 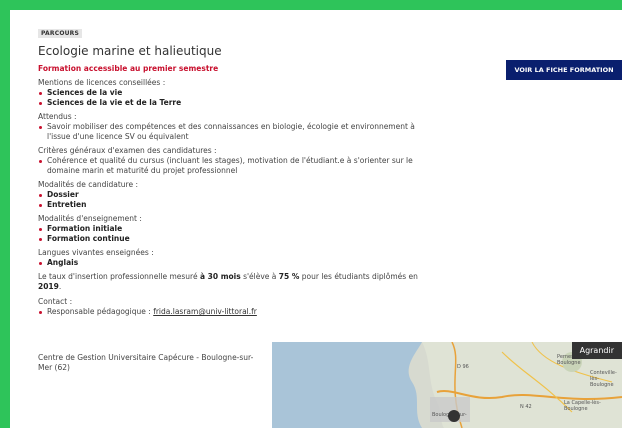 I want to click on langues-list: Anglais, so click(x=233, y=263).